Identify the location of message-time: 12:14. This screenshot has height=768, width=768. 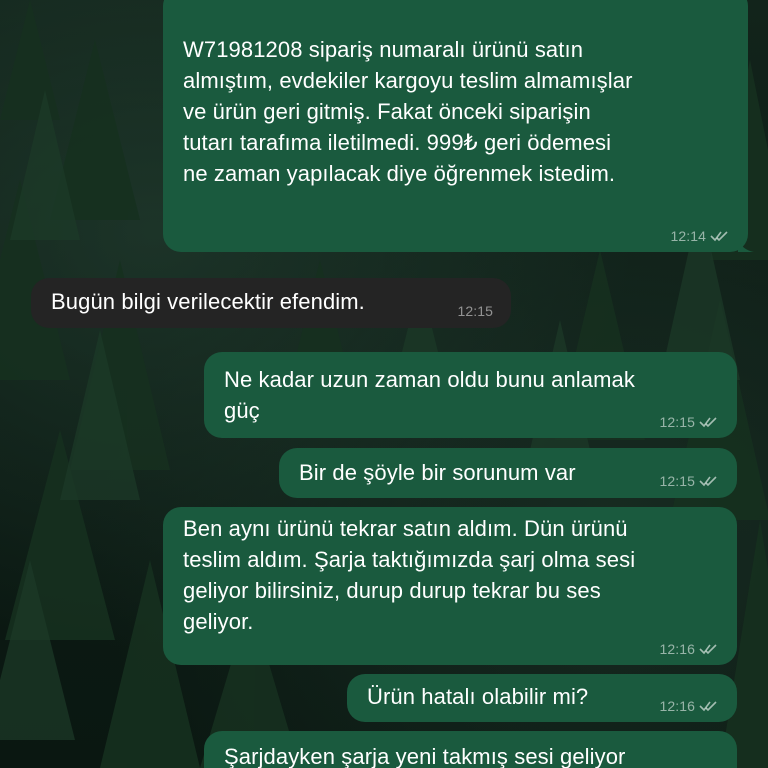
(688, 236).